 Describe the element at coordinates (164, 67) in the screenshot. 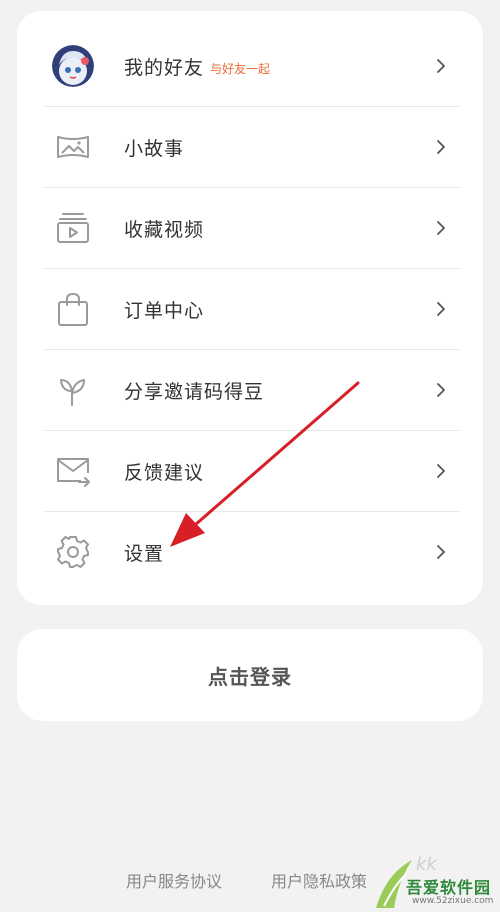

I see `menu-item-label: 我的好友` at that location.